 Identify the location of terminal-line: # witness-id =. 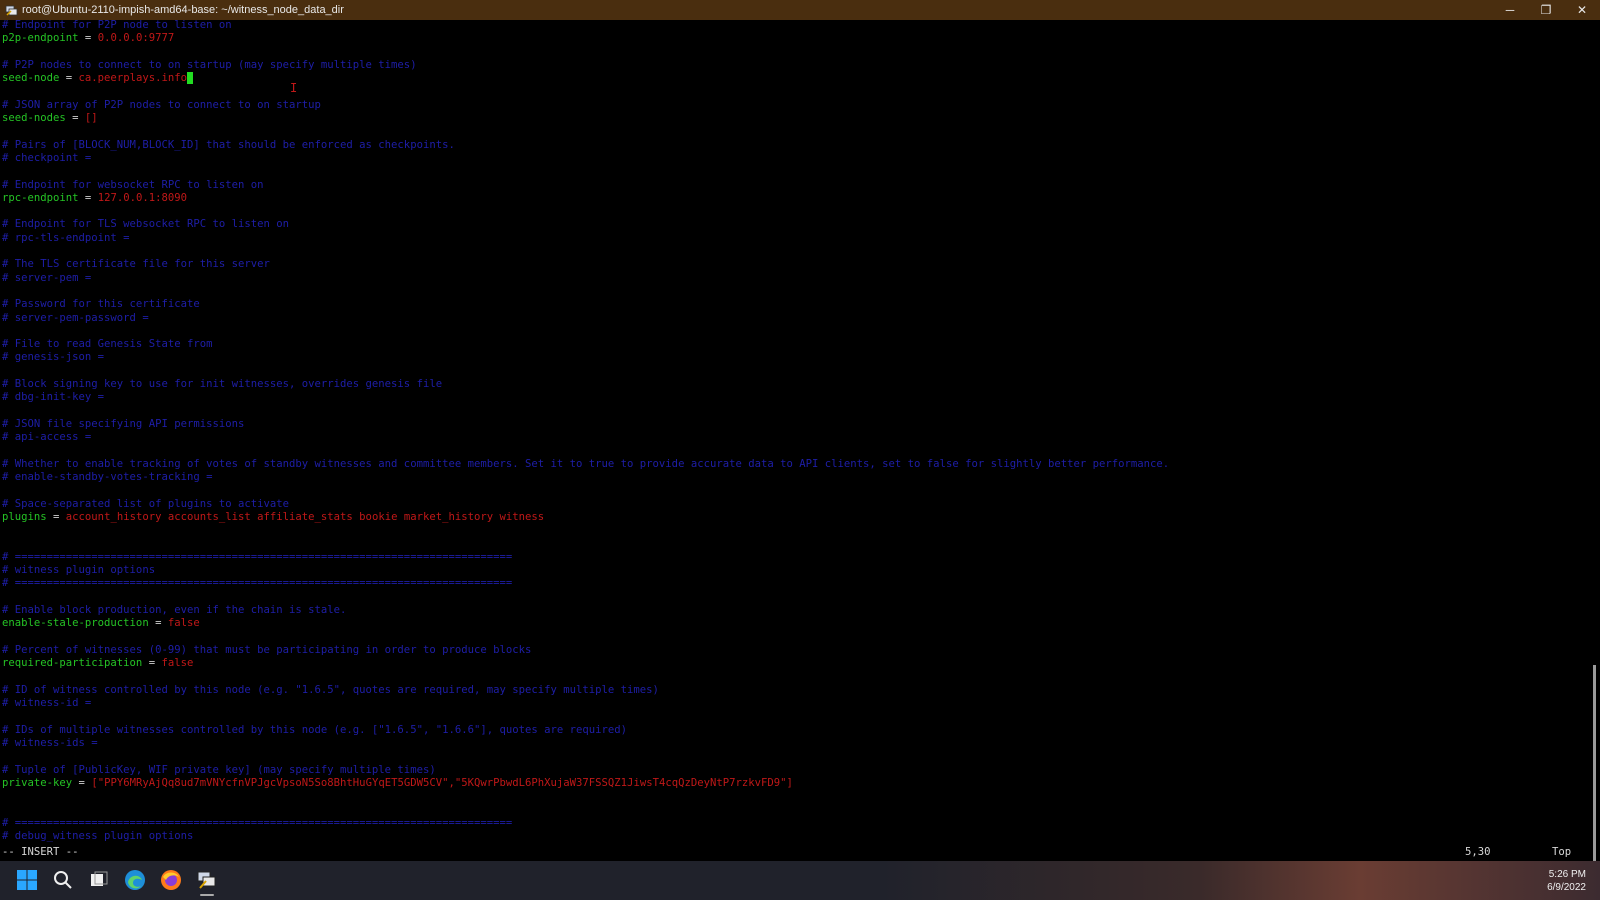
(792, 703).